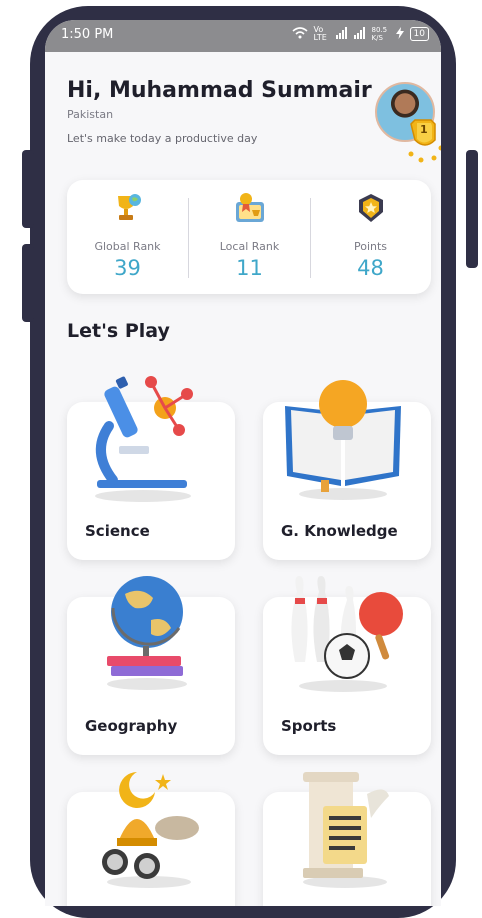 The image size is (482, 918). I want to click on category-label: G. Knowledge, so click(339, 531).